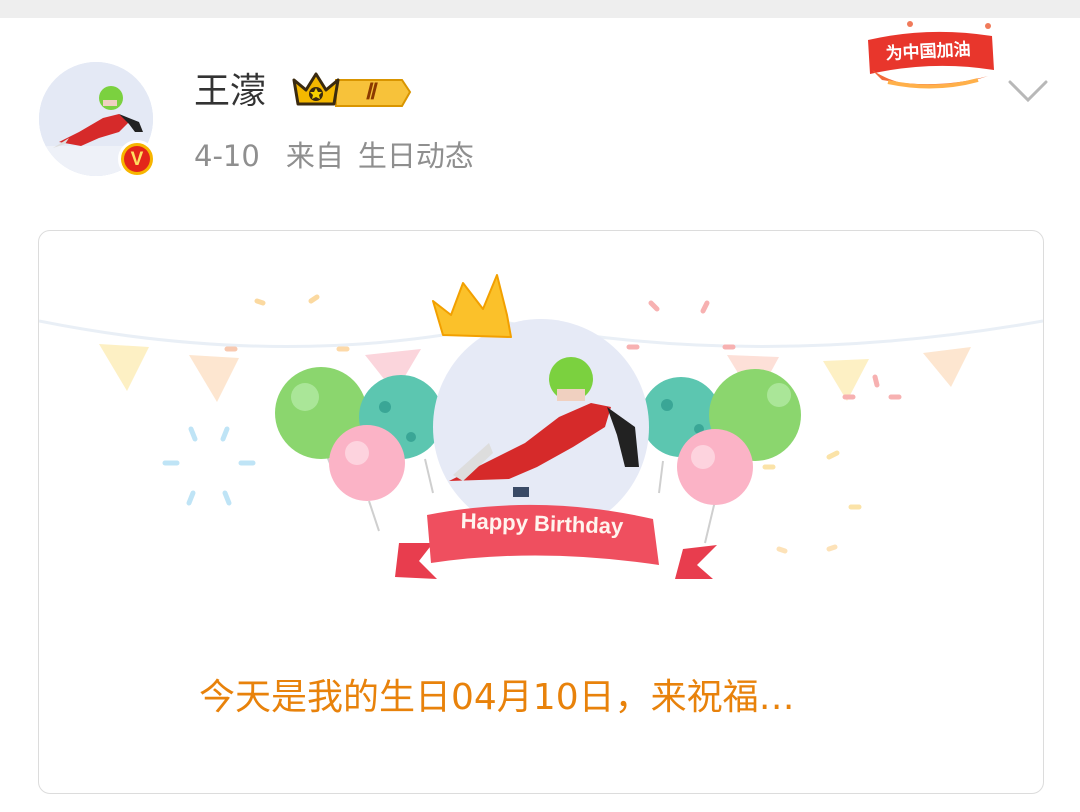 This screenshot has height=812, width=1080. I want to click on crown-icon, so click(352, 89).